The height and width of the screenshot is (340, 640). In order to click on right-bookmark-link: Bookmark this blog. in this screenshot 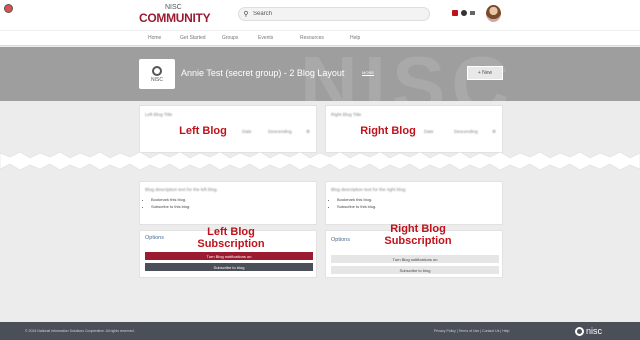, I will do `click(356, 199)`.